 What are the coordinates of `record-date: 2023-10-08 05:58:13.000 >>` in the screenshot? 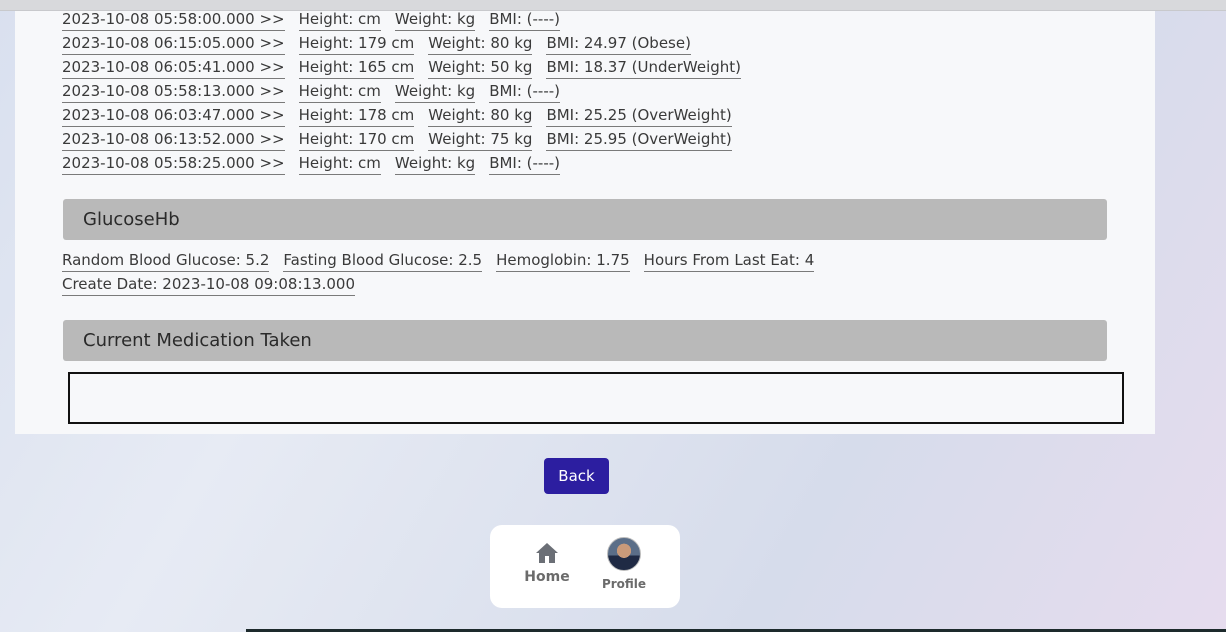 It's located at (173, 92).